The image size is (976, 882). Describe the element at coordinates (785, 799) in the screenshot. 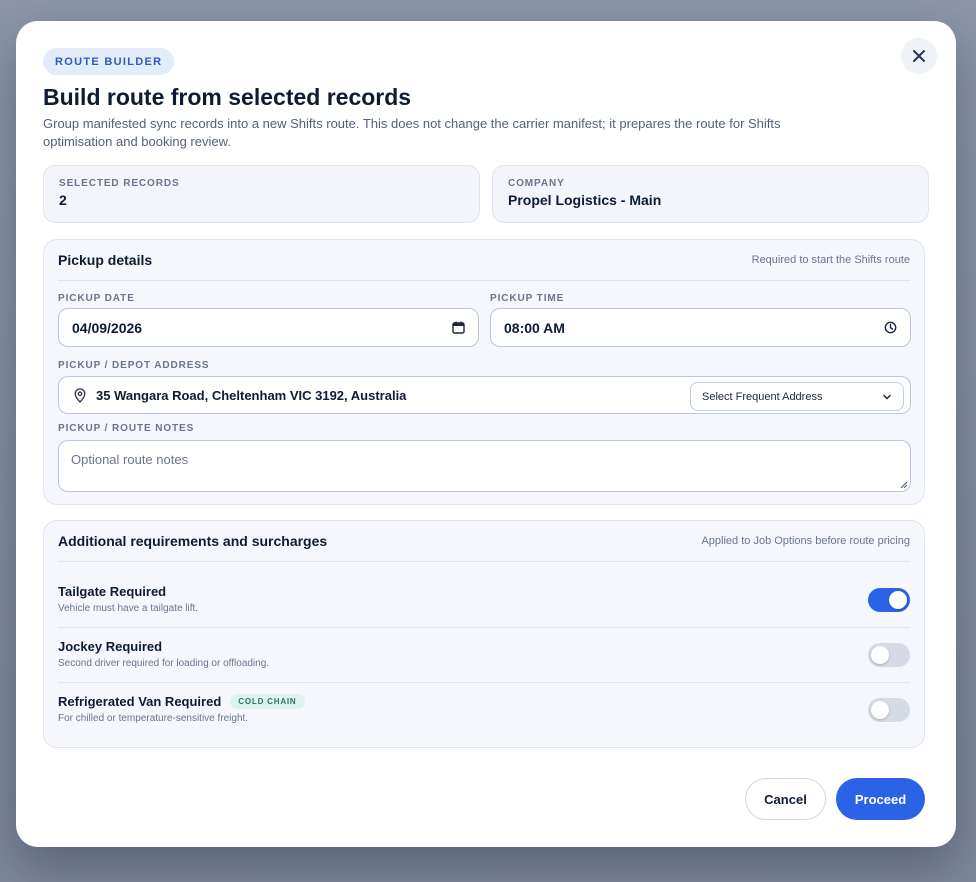

I see `cancel-button: Cancel` at that location.